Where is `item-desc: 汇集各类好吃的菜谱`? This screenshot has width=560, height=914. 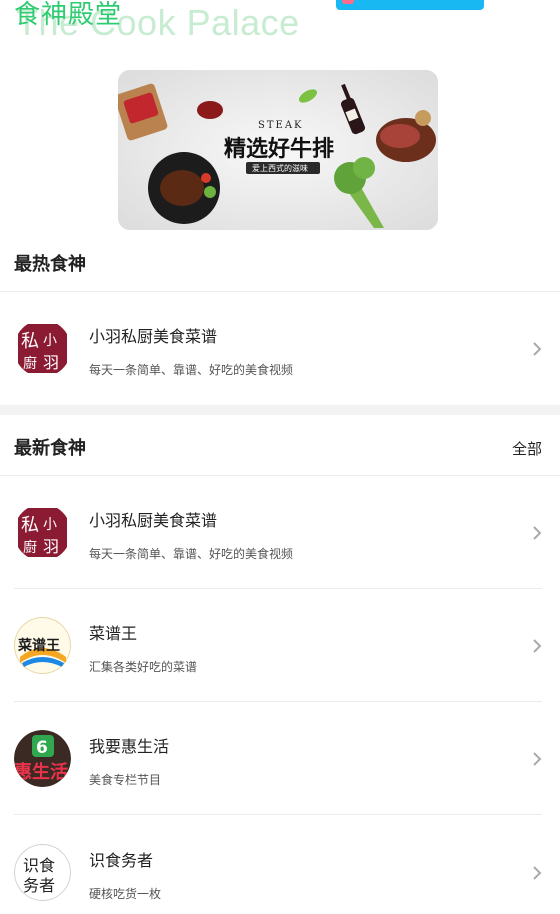
item-desc: 汇集各类好吃的菜谱 is located at coordinates (143, 667).